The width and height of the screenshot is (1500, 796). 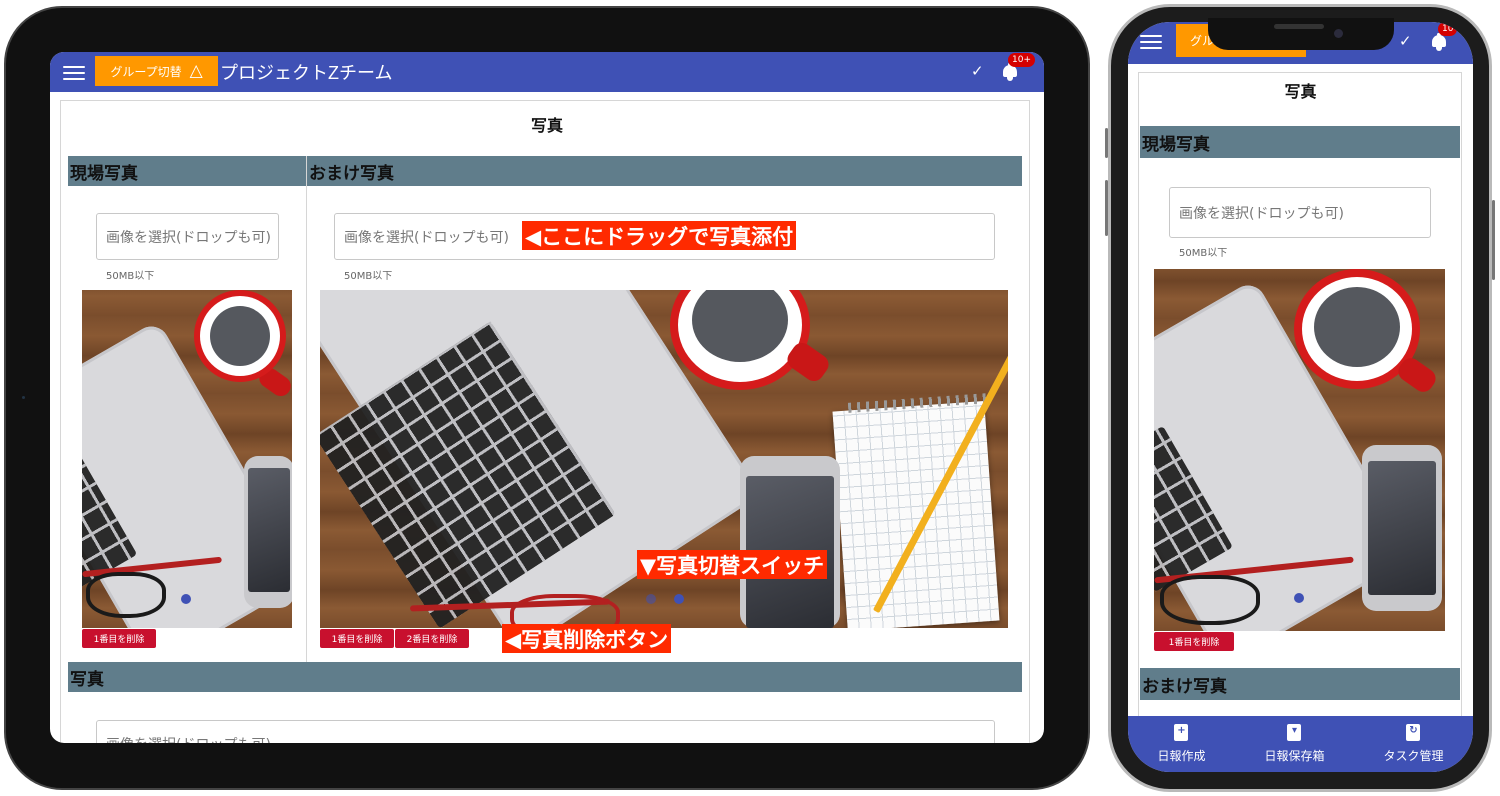 I want to click on new-report-icon, so click(x=1181, y=732).